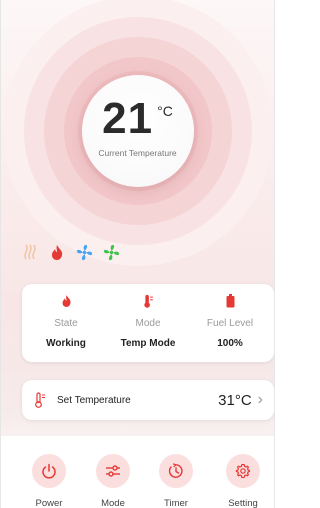  Describe the element at coordinates (30, 252) in the screenshot. I see `heat-waves-icon` at that location.